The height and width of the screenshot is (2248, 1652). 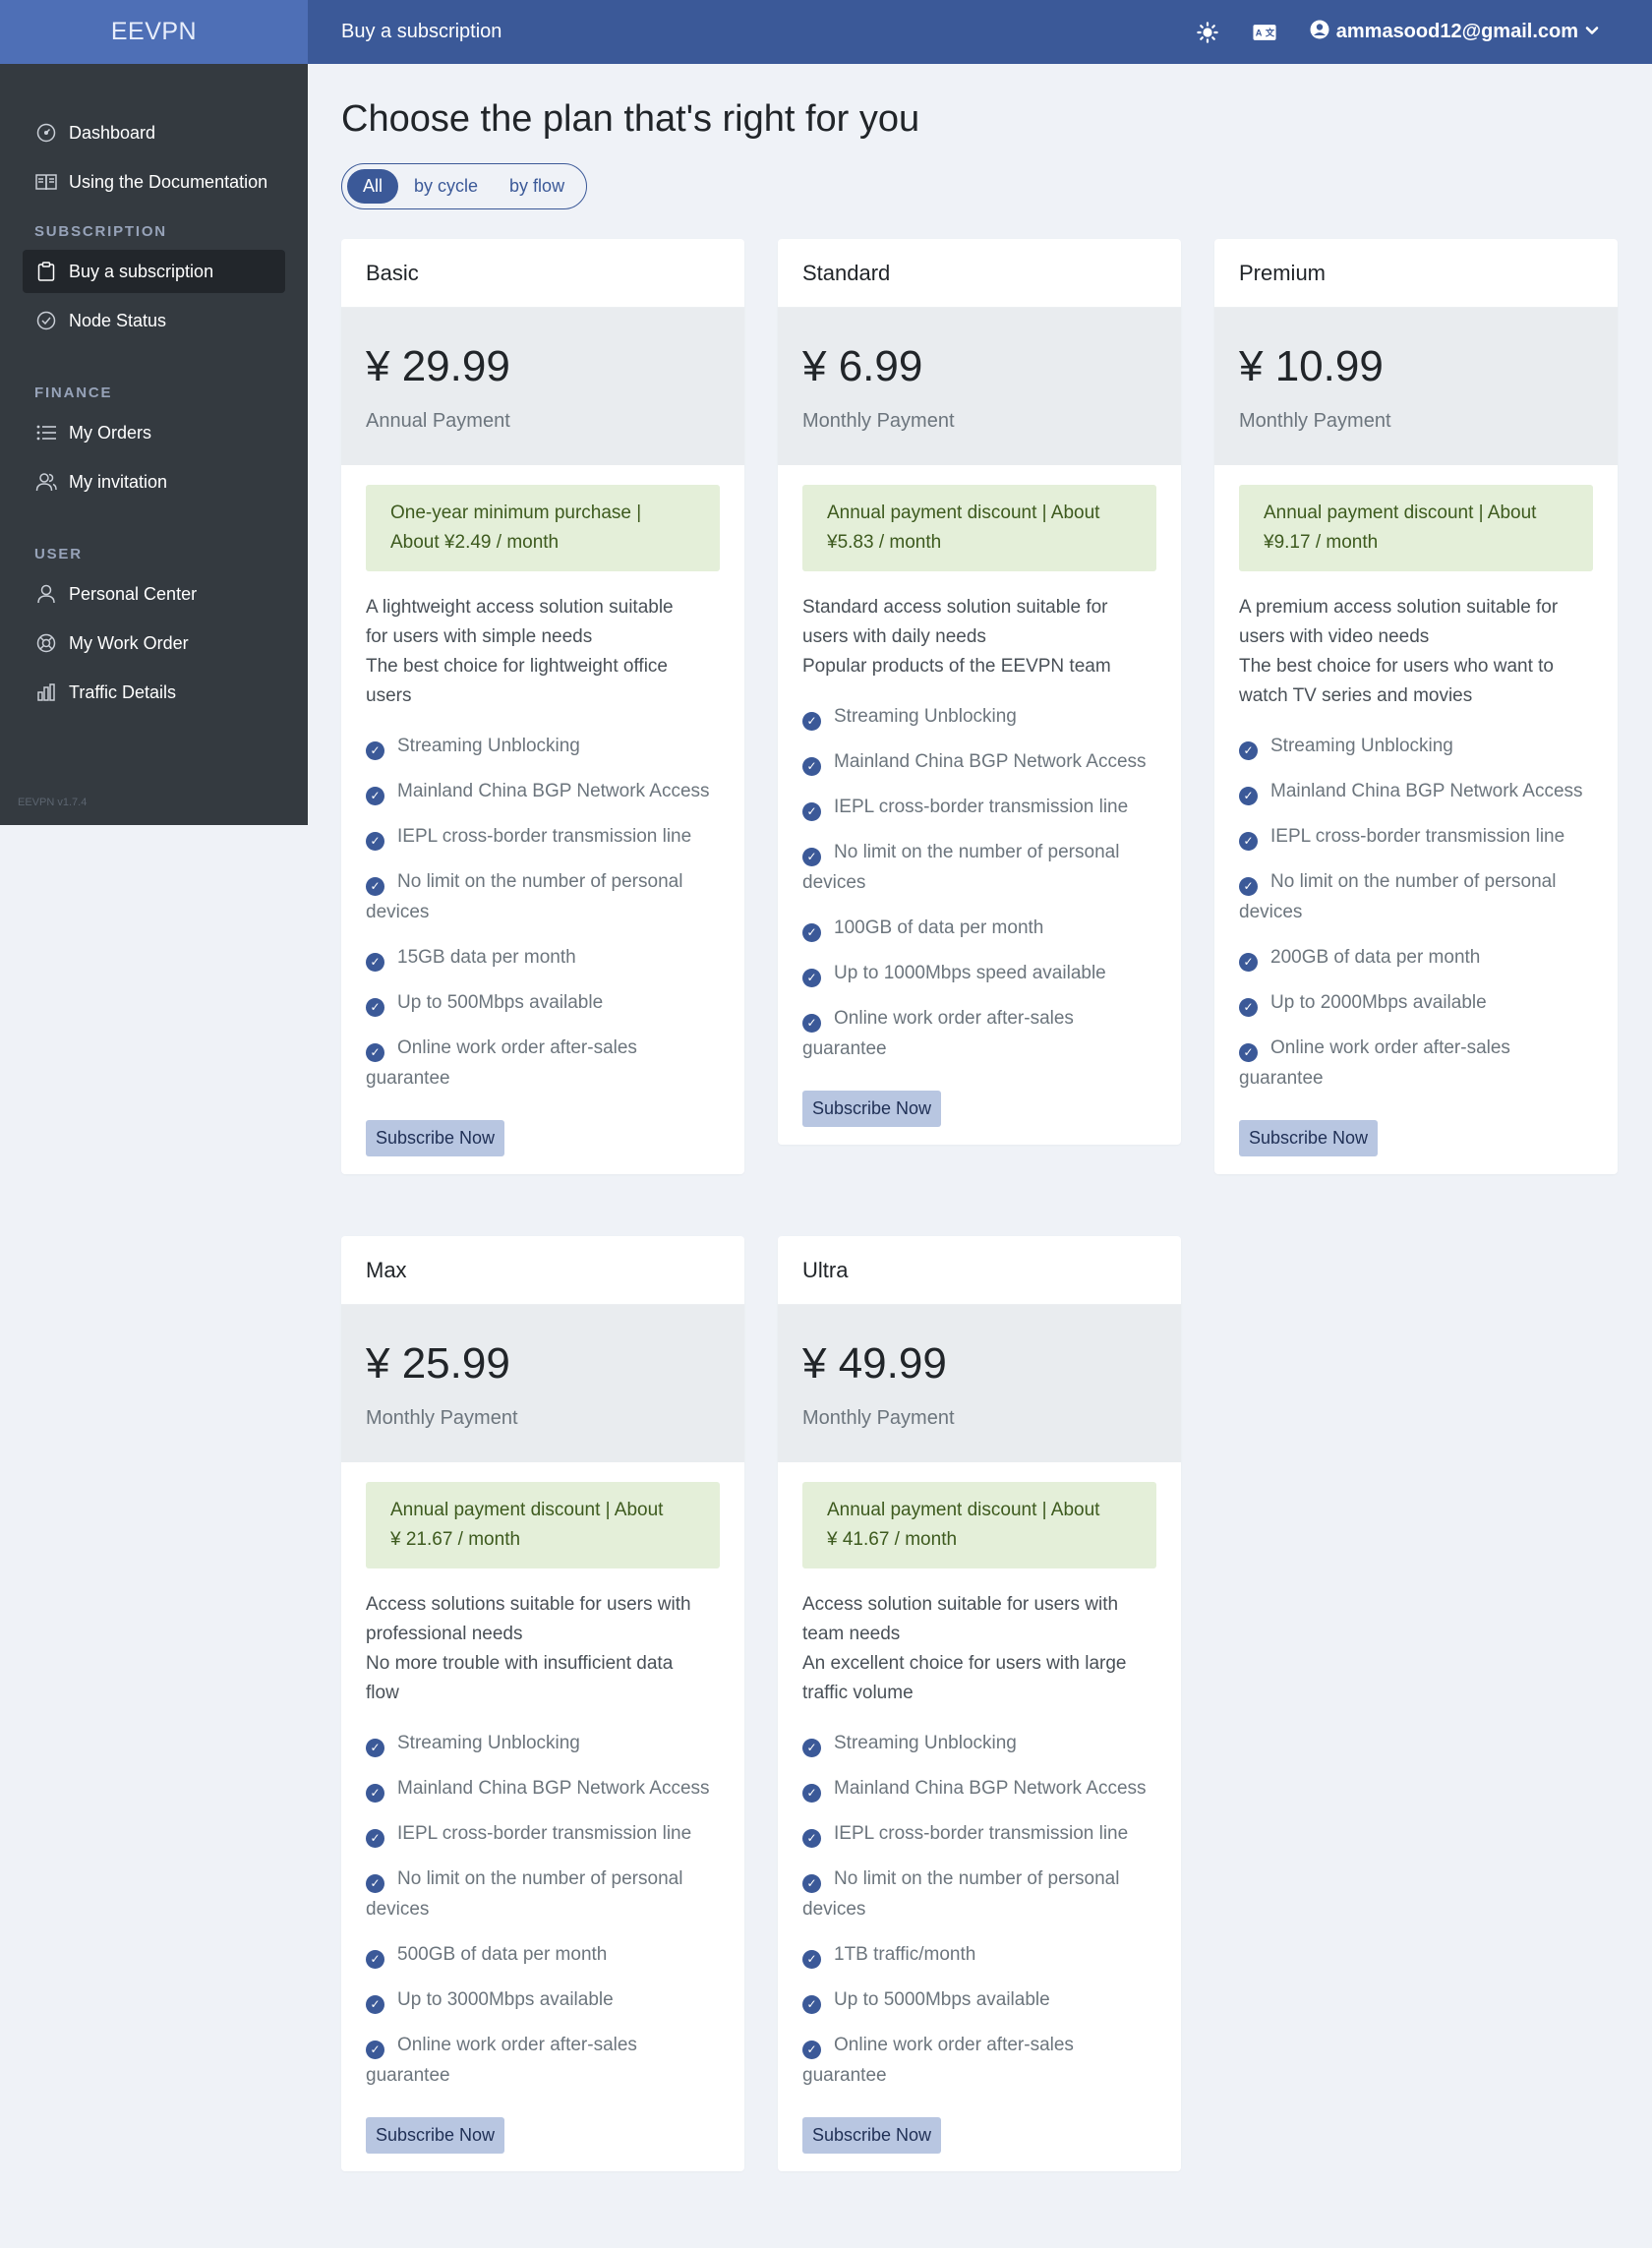 What do you see at coordinates (892, 1539) in the screenshot?
I see `discount-line: ¥ 41.67 / month` at bounding box center [892, 1539].